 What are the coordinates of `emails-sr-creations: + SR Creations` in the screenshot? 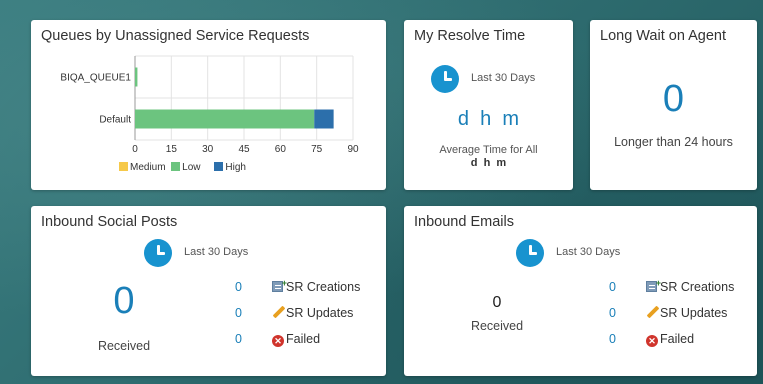 It's located at (690, 286).